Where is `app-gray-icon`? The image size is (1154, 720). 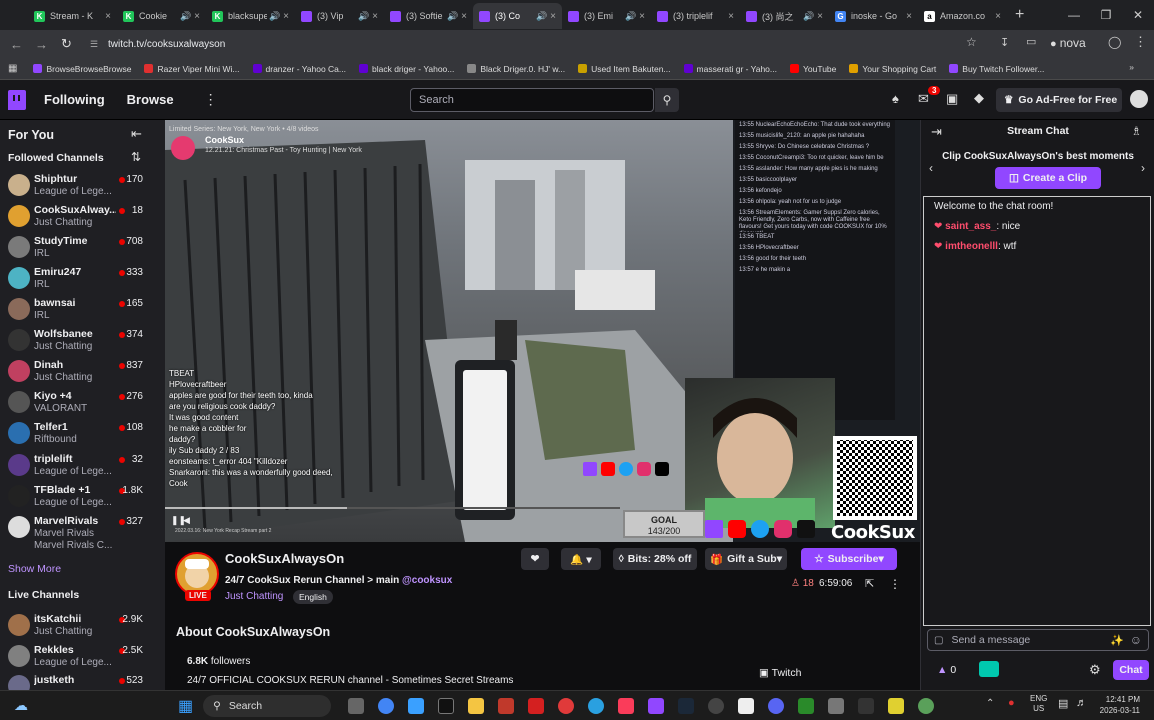 app-gray-icon is located at coordinates (716, 705).